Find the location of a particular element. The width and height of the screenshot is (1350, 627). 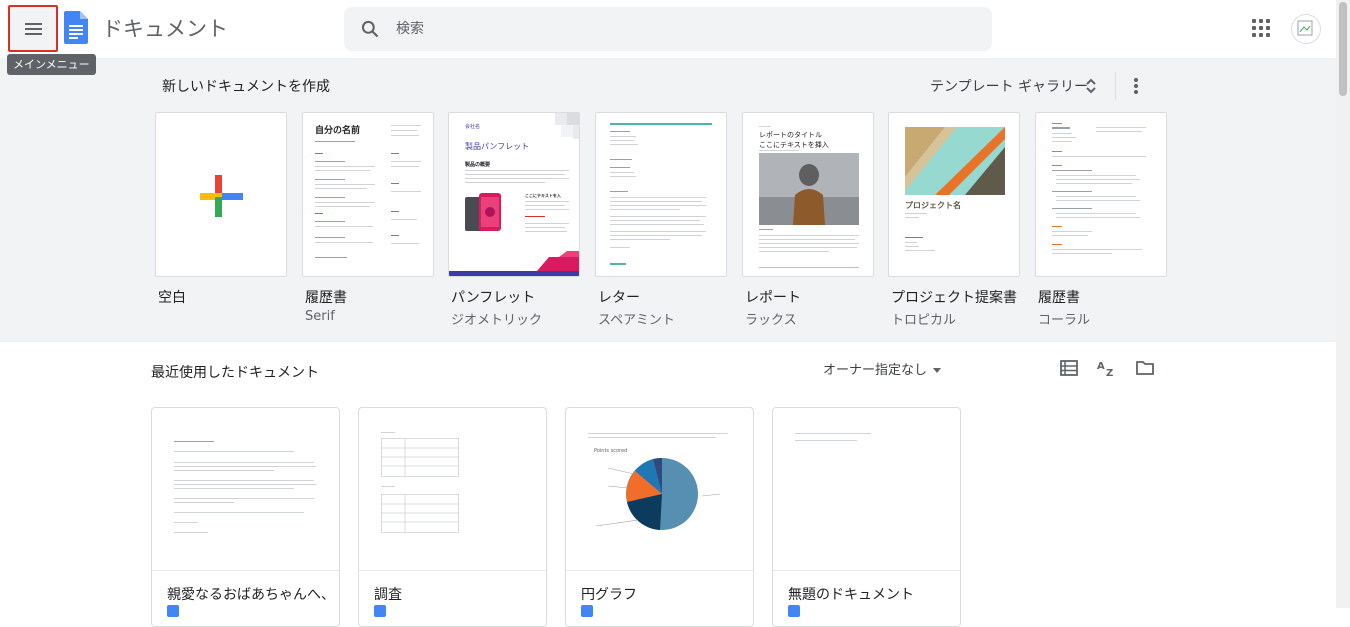

template-subname: ラックス is located at coordinates (771, 320).